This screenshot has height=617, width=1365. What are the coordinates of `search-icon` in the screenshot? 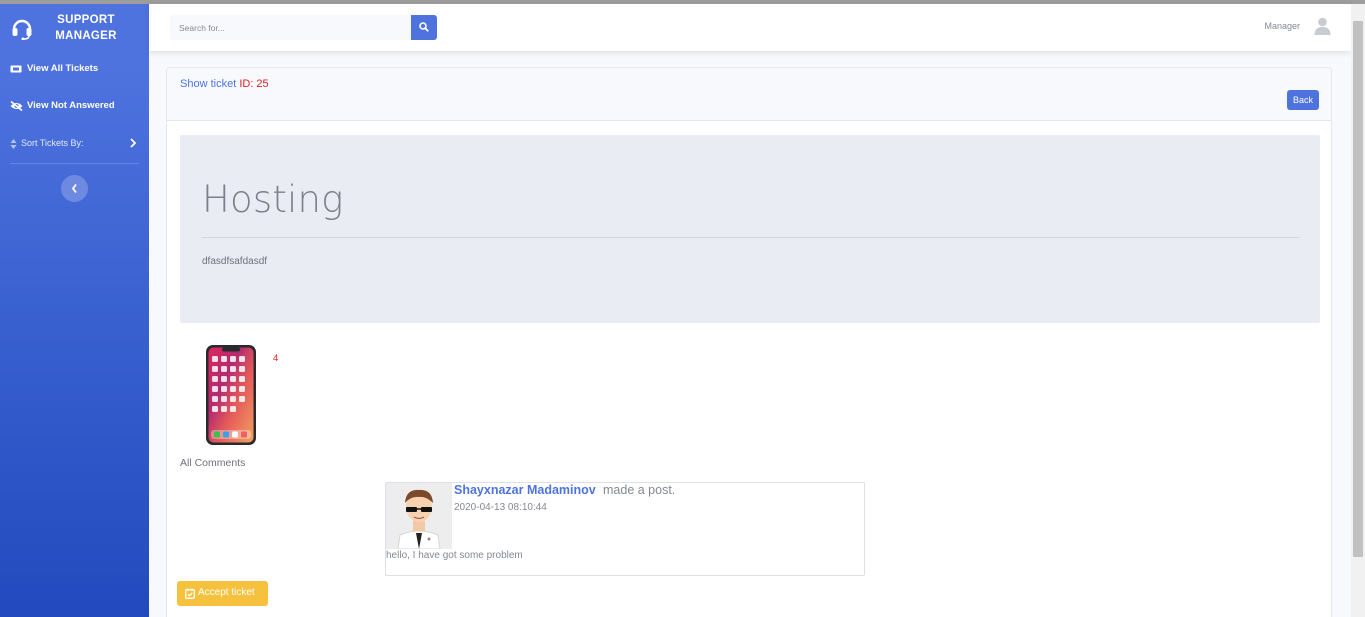 It's located at (424, 27).